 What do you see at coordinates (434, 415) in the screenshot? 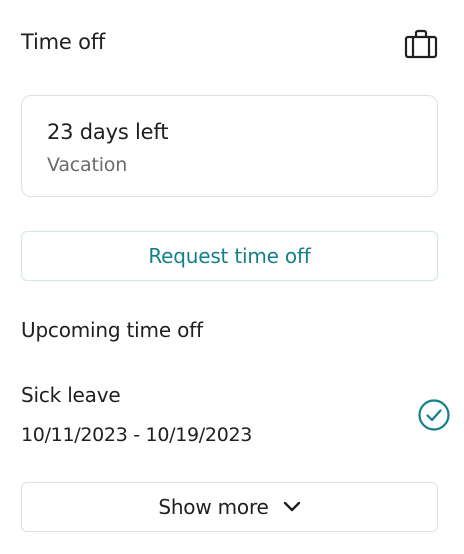
I see `check-circle-icon` at bounding box center [434, 415].